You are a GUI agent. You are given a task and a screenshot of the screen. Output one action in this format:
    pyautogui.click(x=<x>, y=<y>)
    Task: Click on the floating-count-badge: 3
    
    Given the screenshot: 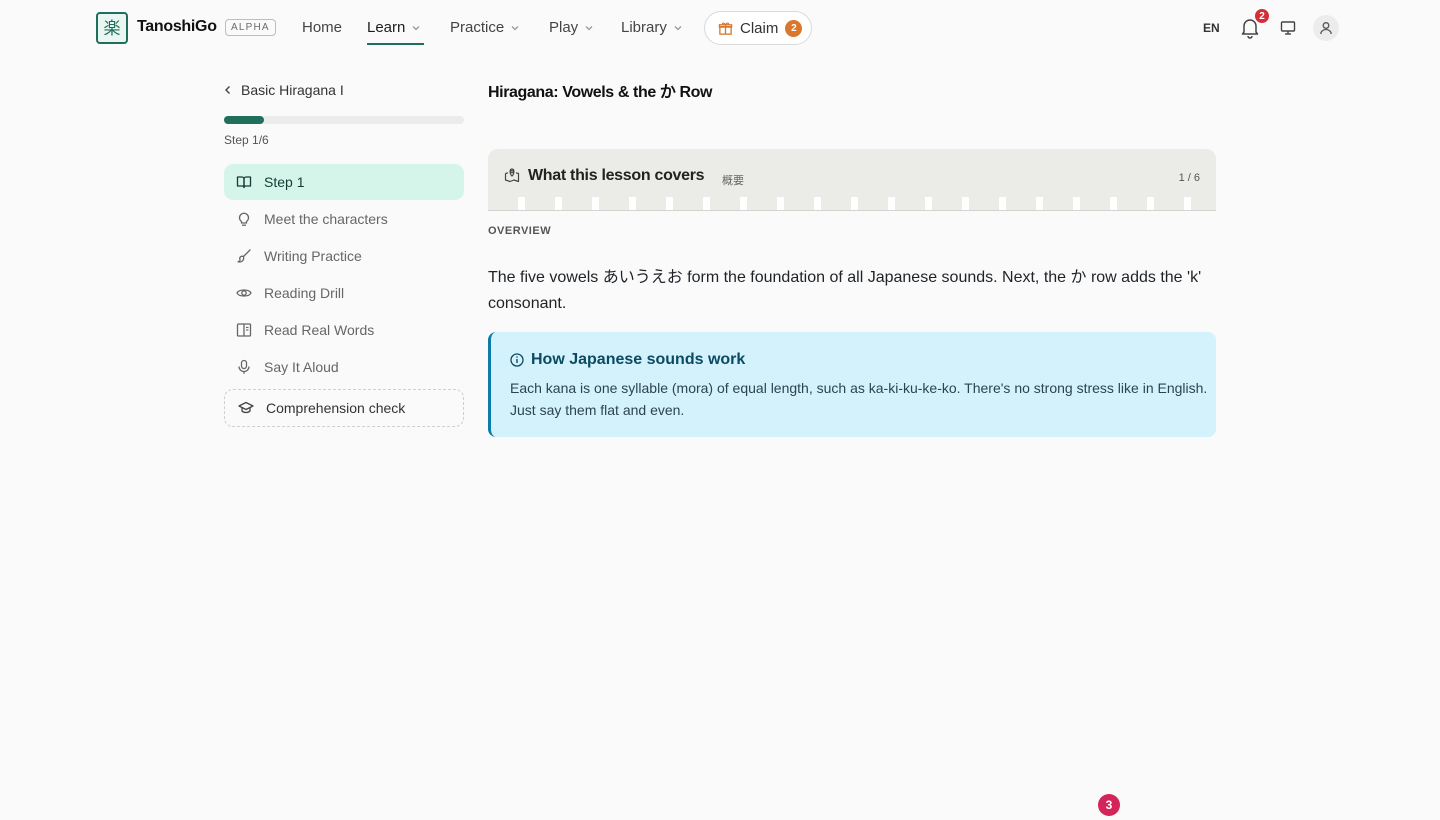 What is the action you would take?
    pyautogui.click(x=1109, y=805)
    